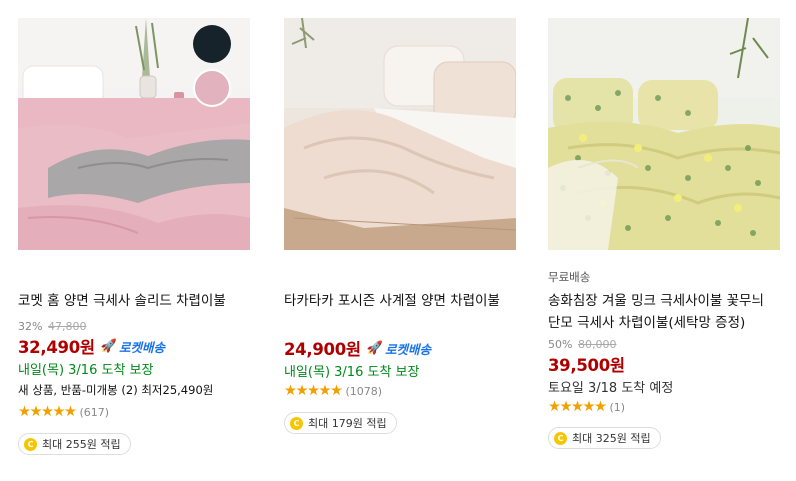 The image size is (796, 481). Describe the element at coordinates (67, 326) in the screenshot. I see `original-price: 47,800` at that location.